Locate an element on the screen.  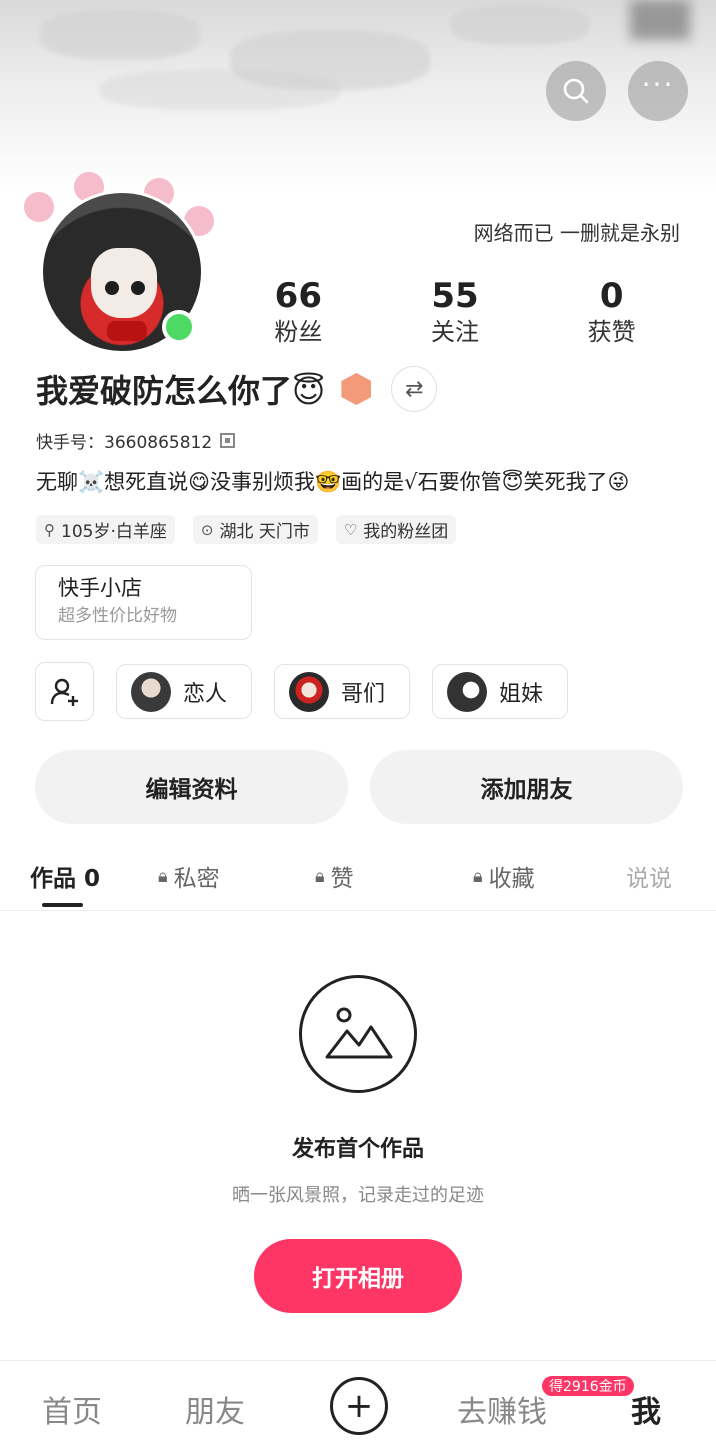
tab-private: 🔒︎ 私密 is located at coordinates (189, 876).